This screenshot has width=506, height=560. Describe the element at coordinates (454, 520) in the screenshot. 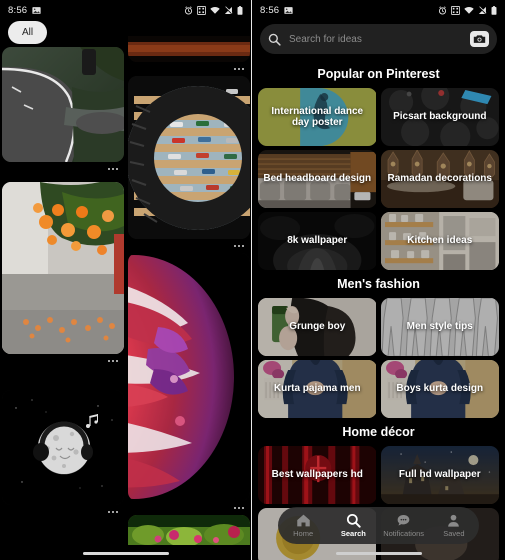

I see `person-icon` at that location.